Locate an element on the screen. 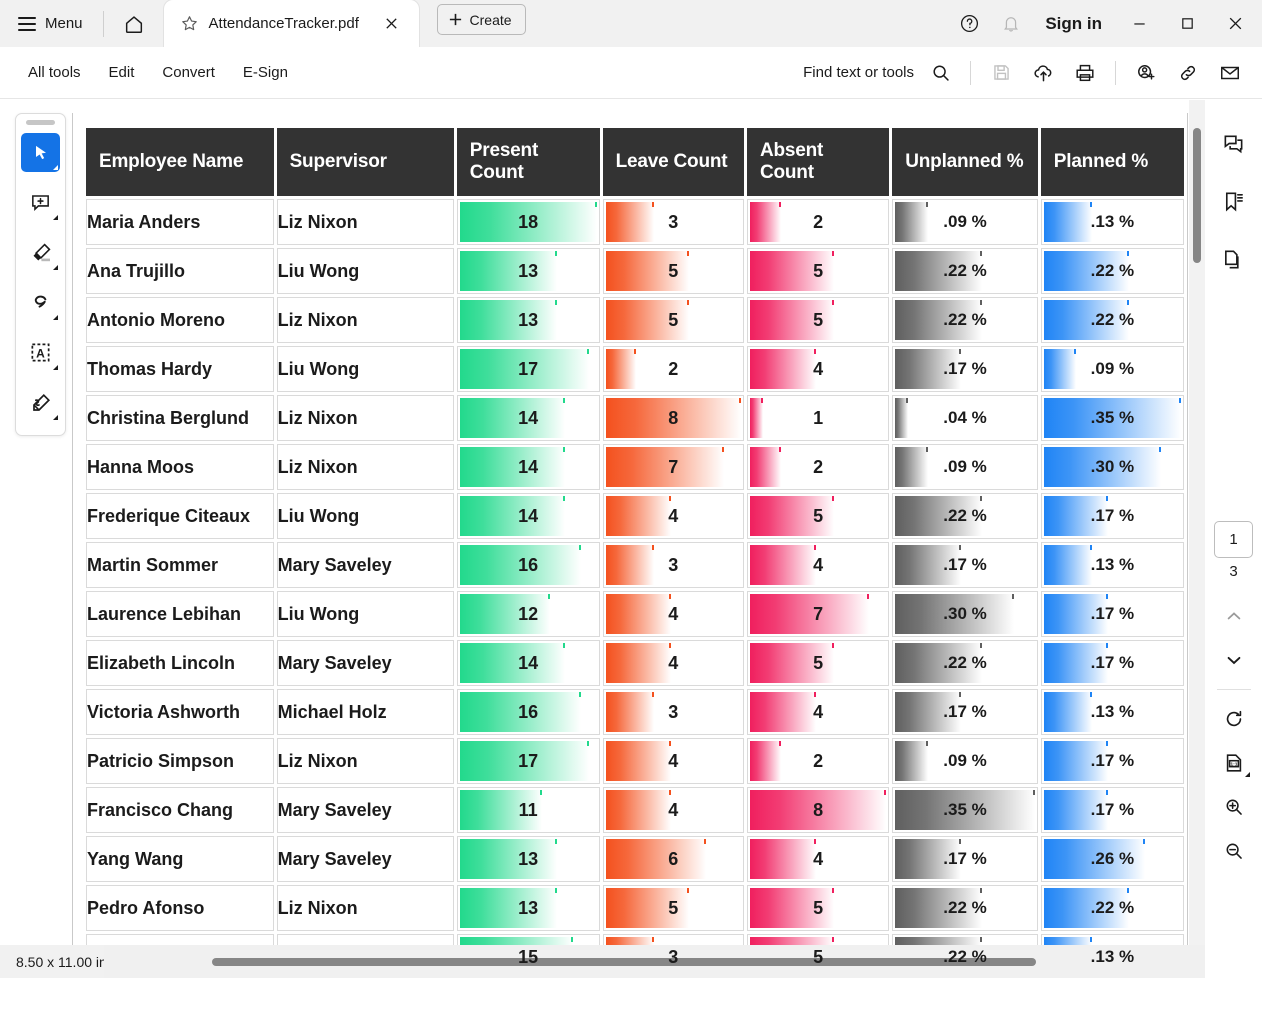  cell-leave: 8 is located at coordinates (673, 418).